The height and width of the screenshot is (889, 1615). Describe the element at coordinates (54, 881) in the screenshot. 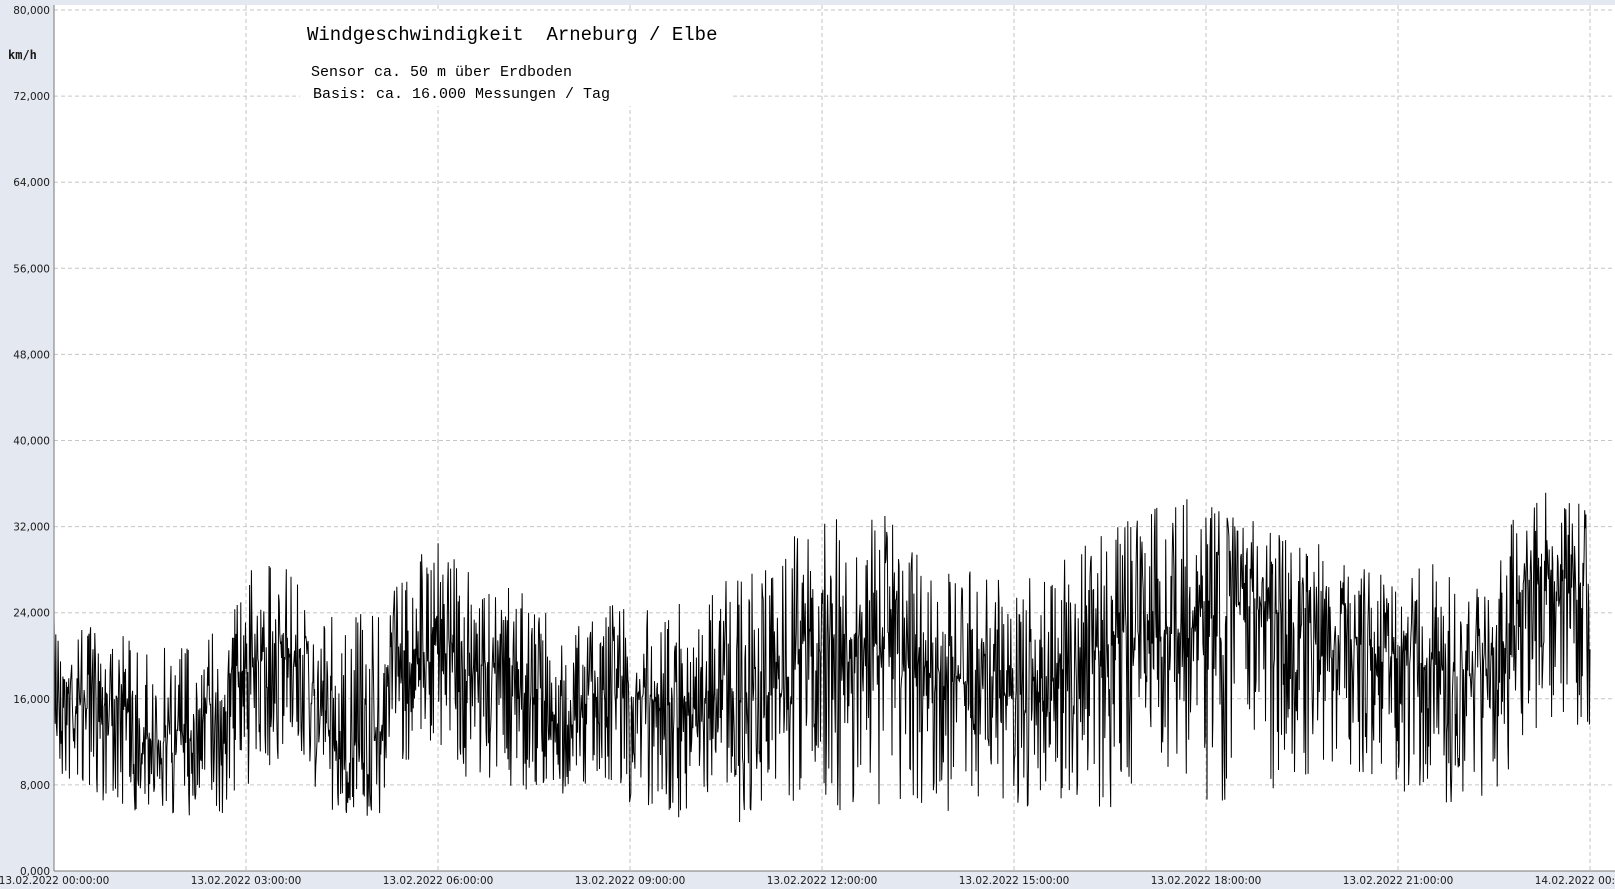

I see `x-tick-label: 13.02.2022 00:00:00` at that location.